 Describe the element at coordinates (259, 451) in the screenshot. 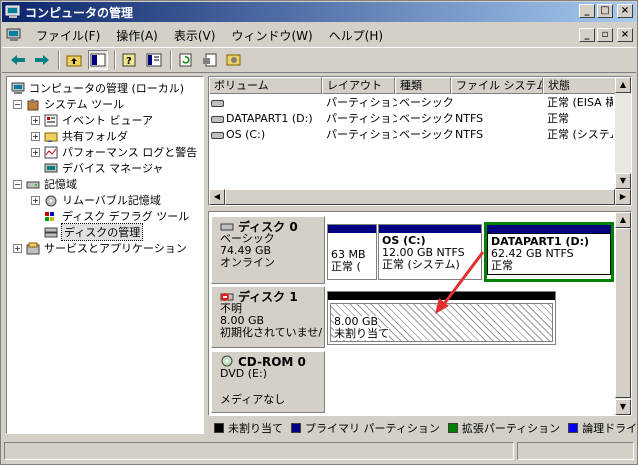

I see `status-cell-main` at that location.